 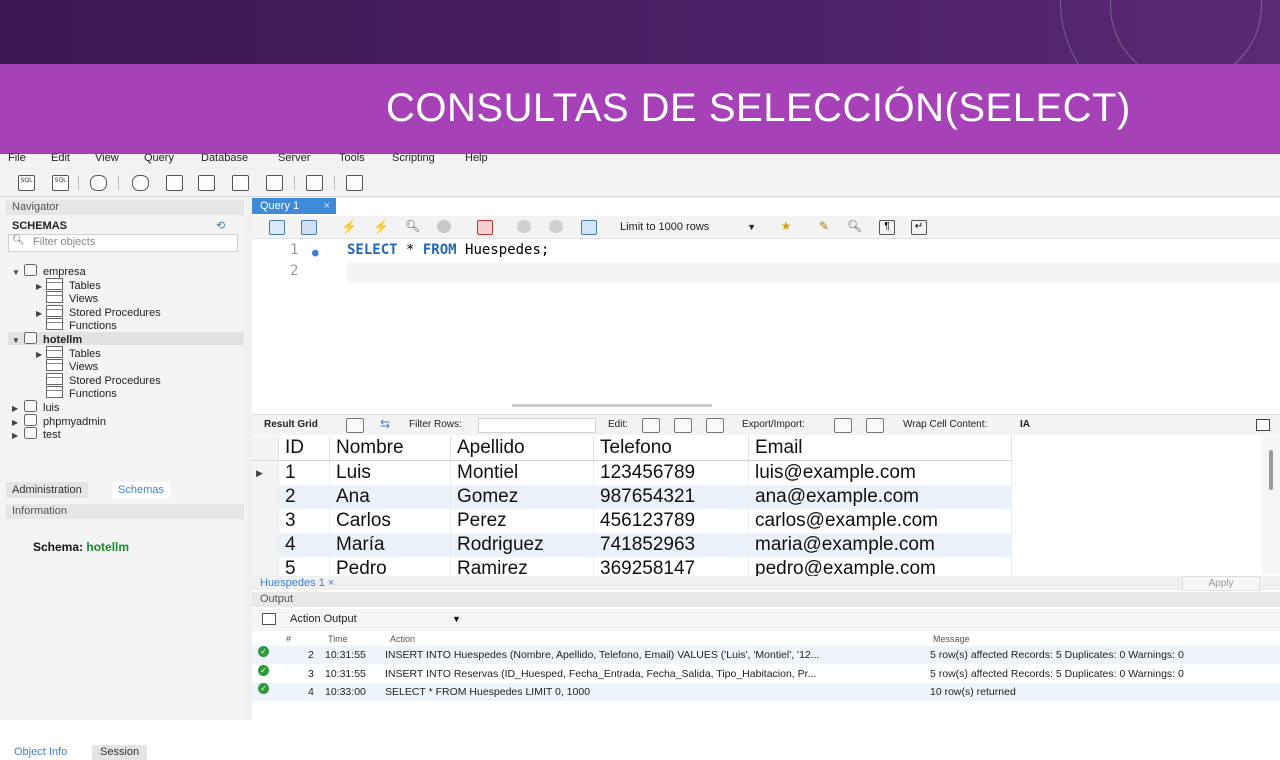 I want to click on table-row: 3 Carlos Perez 456123789 carlos@example.com, so click(x=632, y=521).